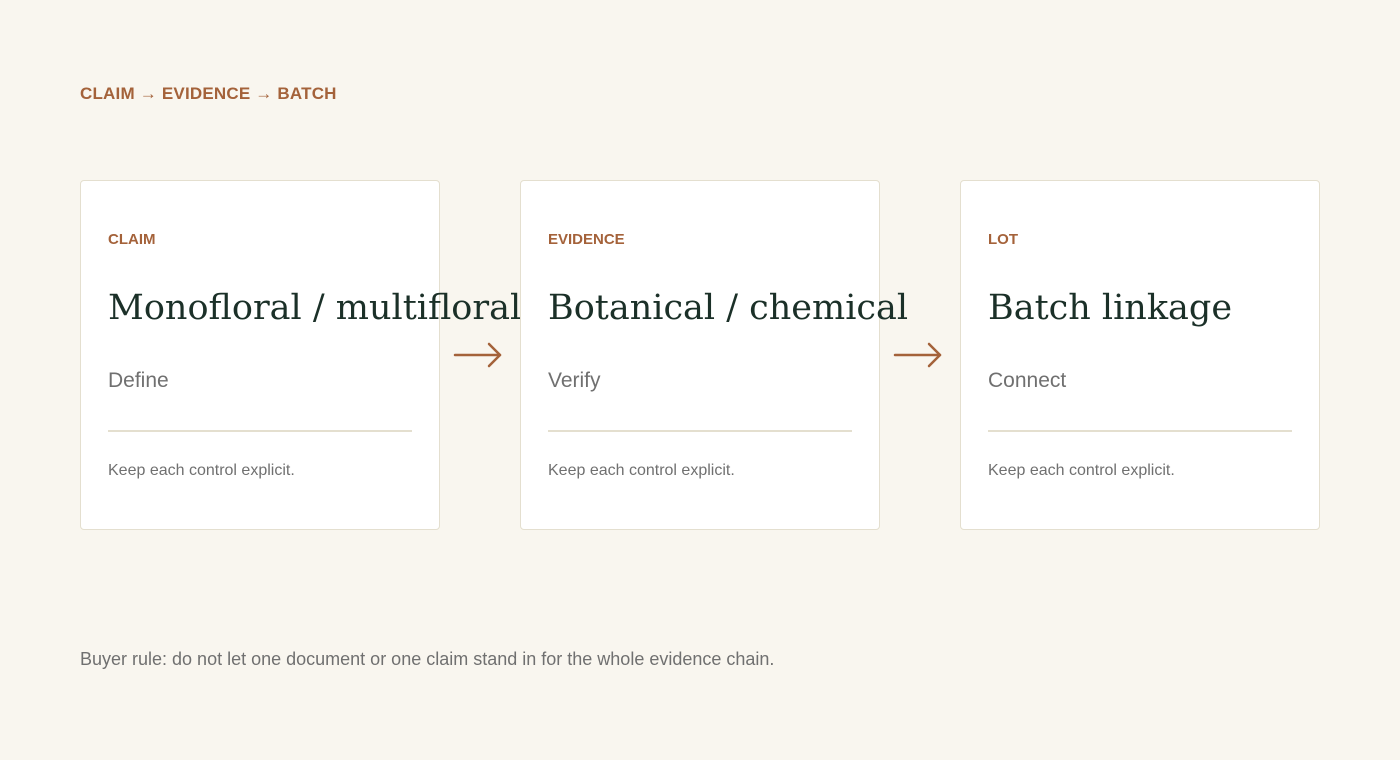  What do you see at coordinates (1110, 308) in the screenshot?
I see `card-title: Batch linkage` at bounding box center [1110, 308].